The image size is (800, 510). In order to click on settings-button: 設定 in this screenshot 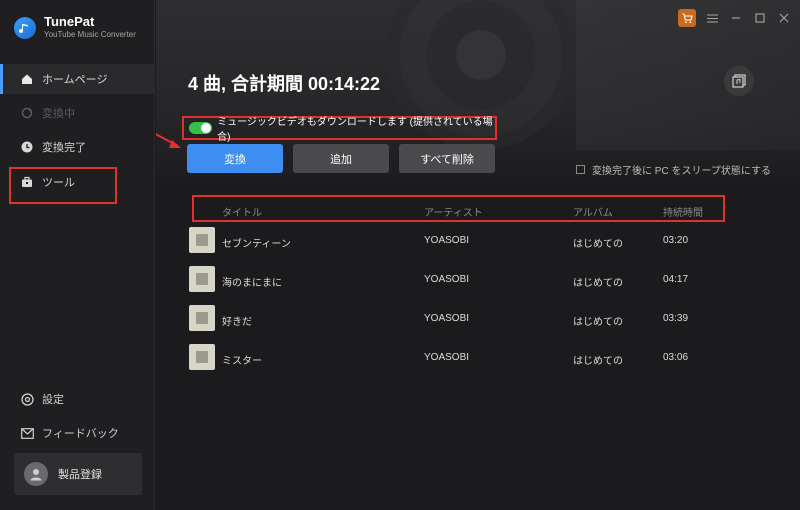, I will do `click(77, 399)`.